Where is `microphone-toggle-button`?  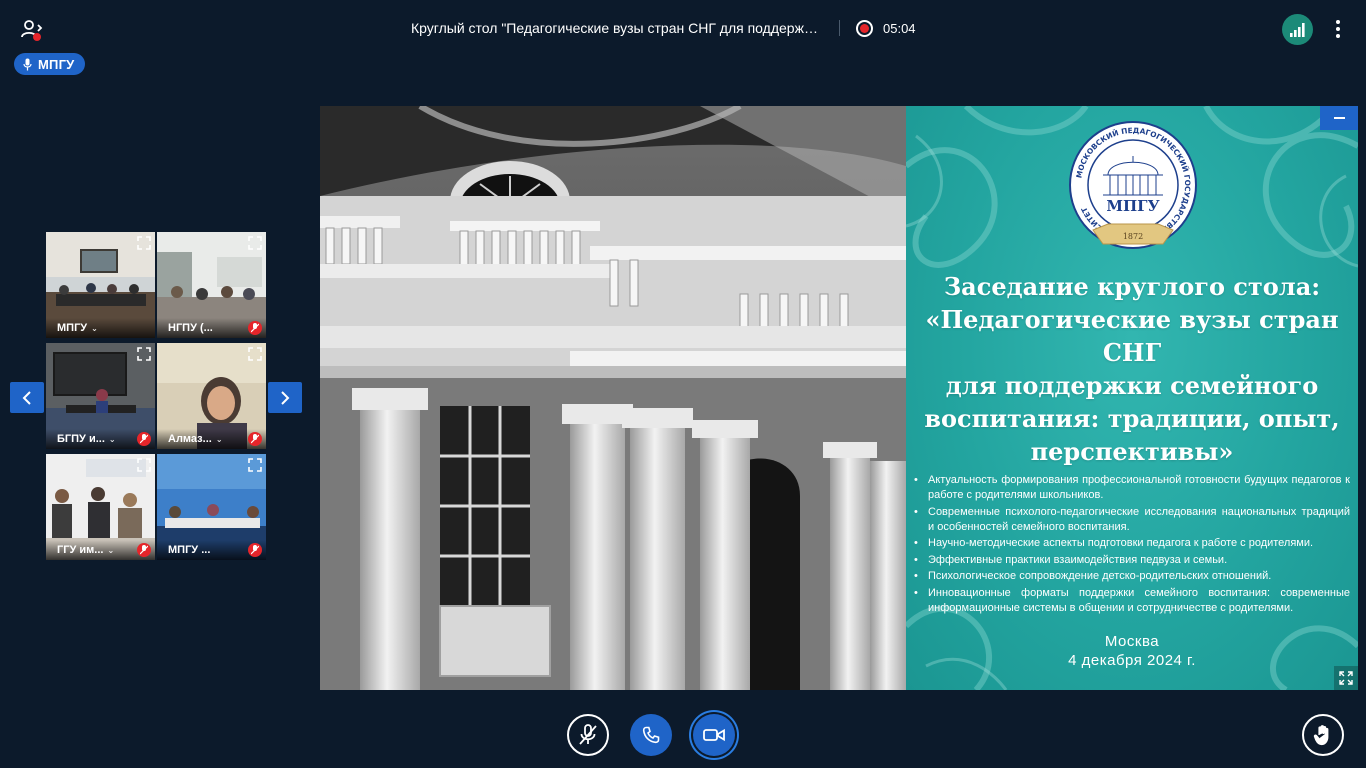 microphone-toggle-button is located at coordinates (588, 735).